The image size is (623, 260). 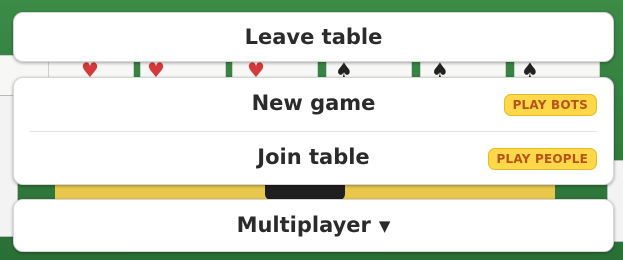 I want to click on leave-table-label: Leave table, so click(x=313, y=37).